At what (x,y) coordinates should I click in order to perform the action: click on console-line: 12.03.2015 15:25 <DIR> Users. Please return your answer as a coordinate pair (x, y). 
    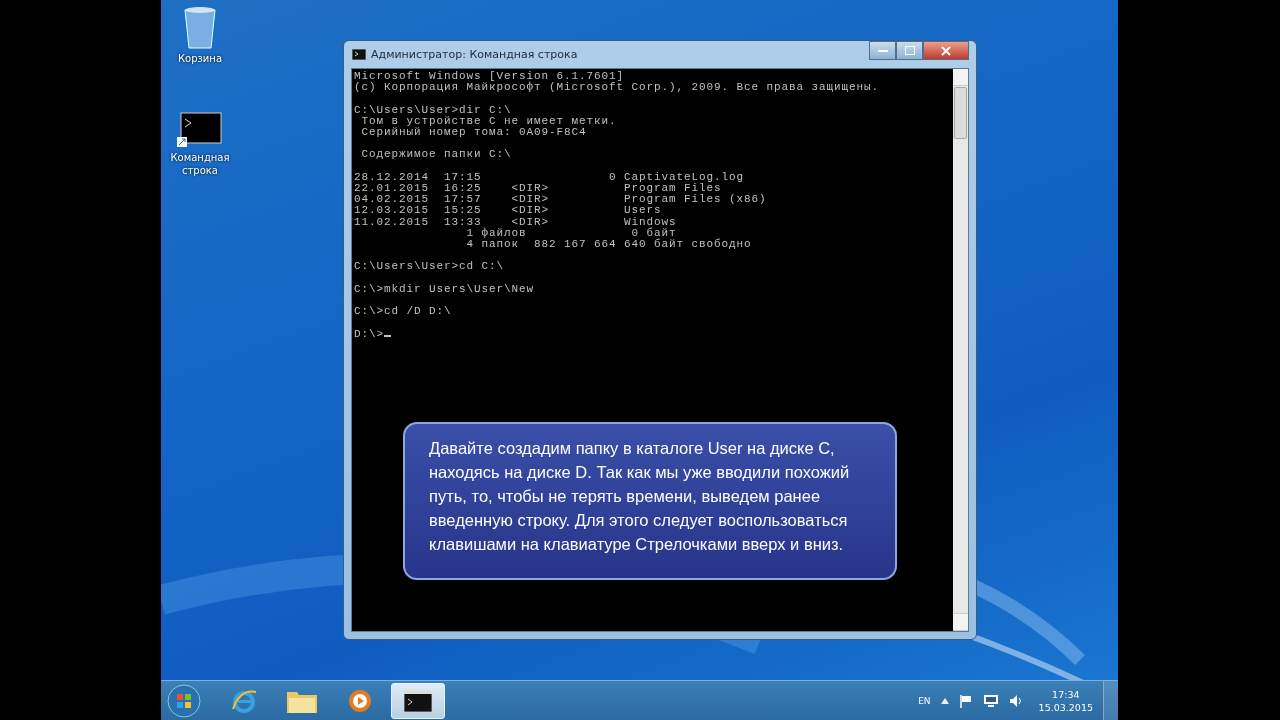
    Looking at the image, I should click on (508, 211).